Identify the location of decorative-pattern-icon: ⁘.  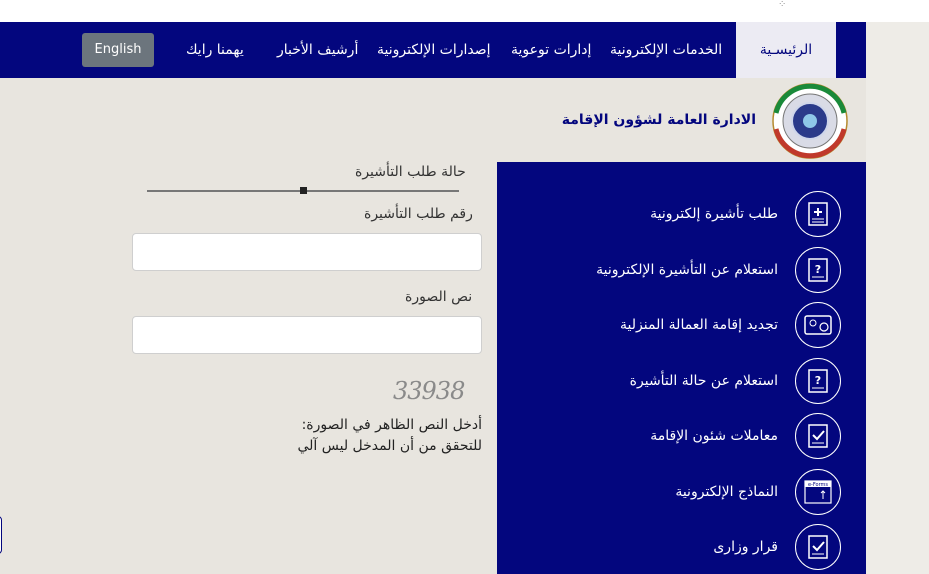
(782, 5).